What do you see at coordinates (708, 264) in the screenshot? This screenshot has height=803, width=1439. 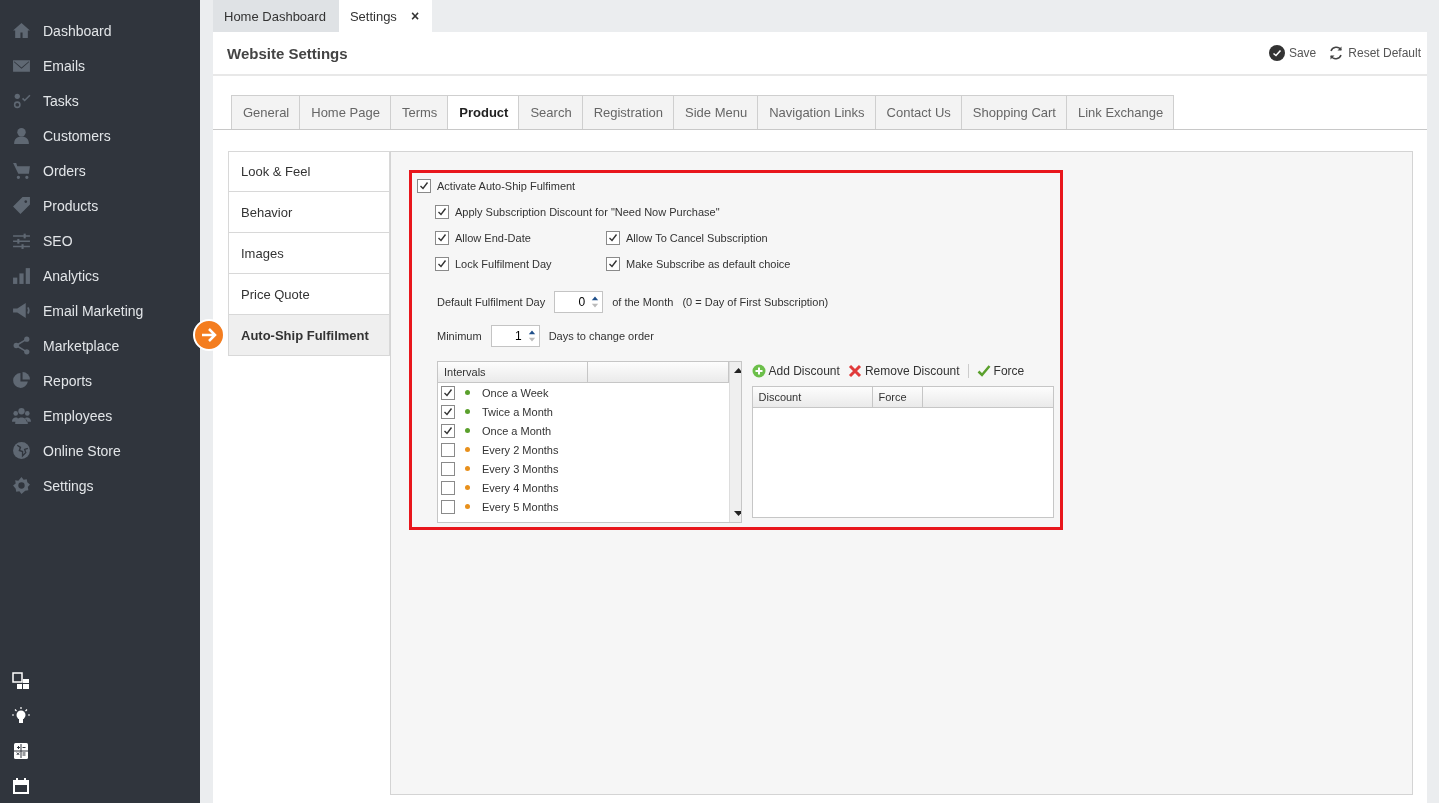 I see `checkbox-label: Make Subscribe as default choice` at bounding box center [708, 264].